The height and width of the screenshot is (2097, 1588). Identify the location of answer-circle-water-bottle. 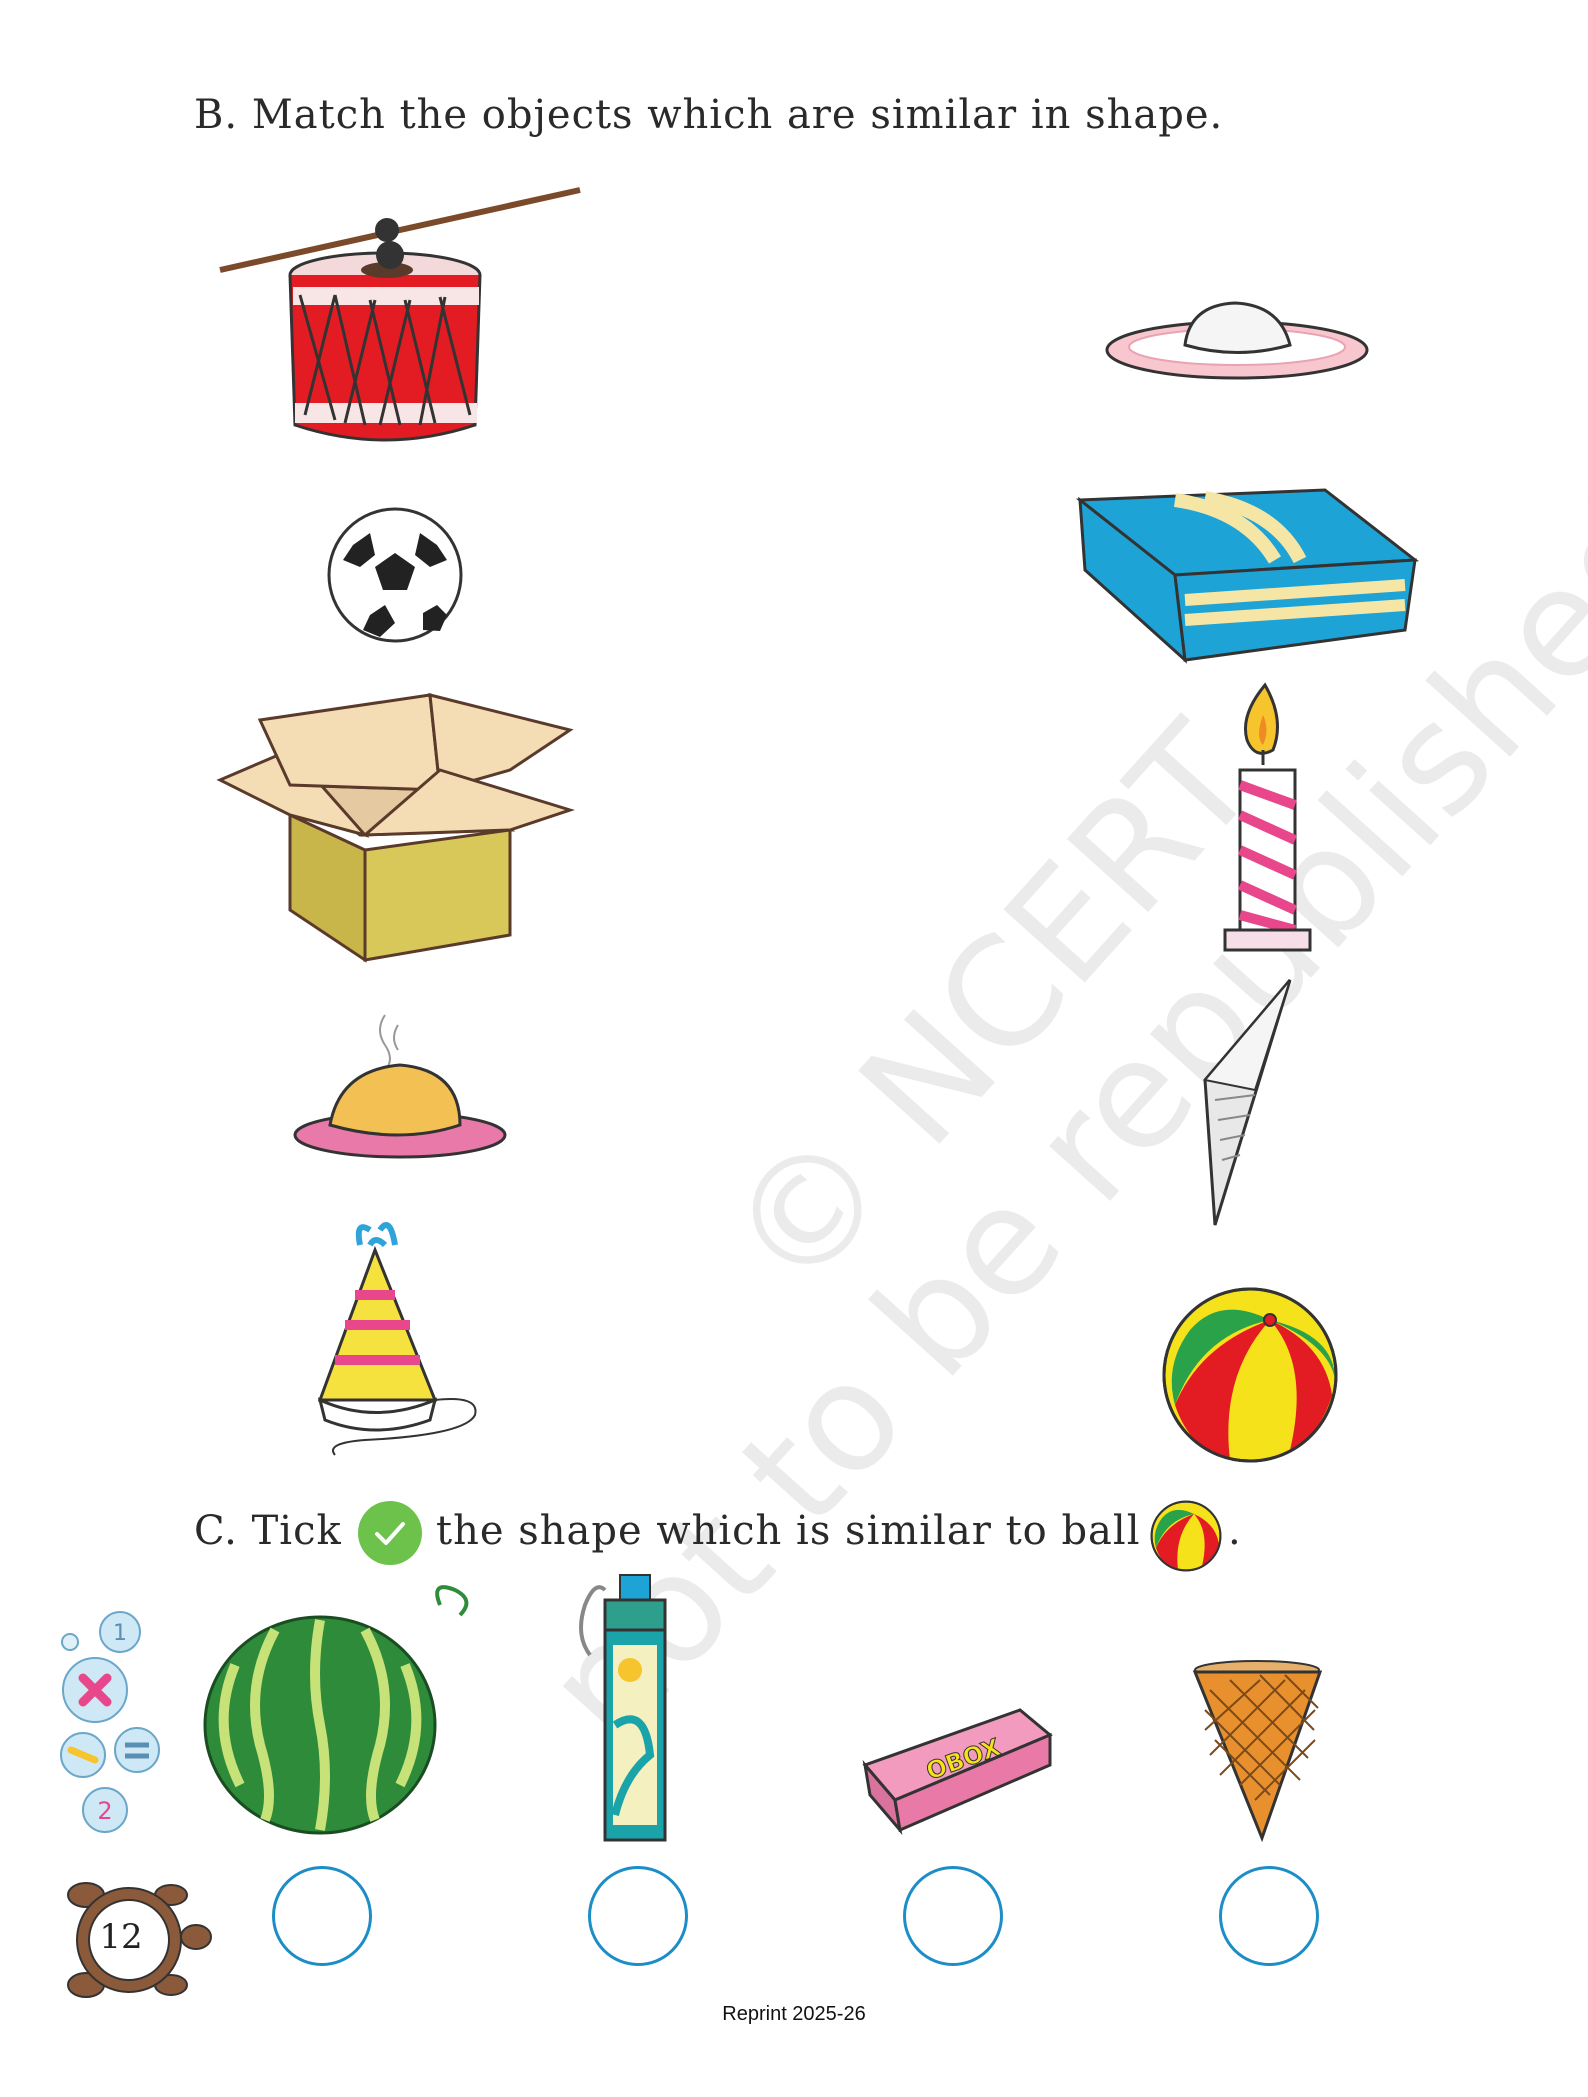
(638, 1916).